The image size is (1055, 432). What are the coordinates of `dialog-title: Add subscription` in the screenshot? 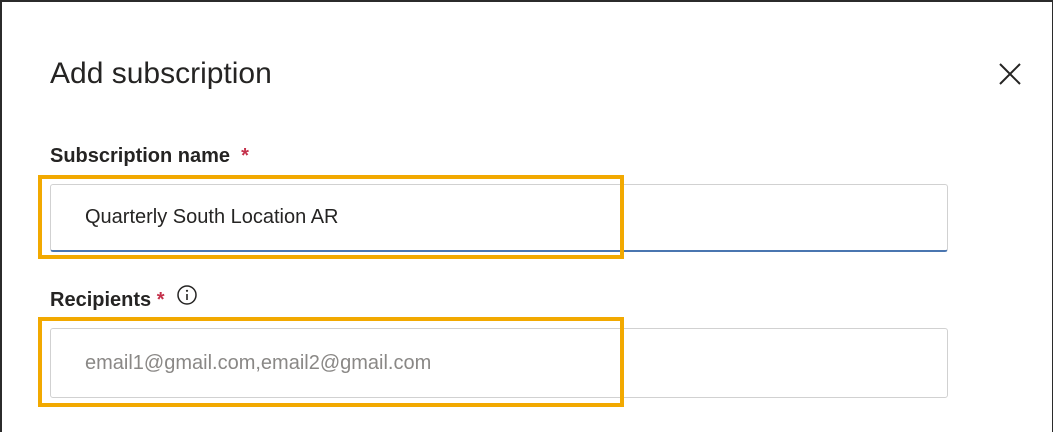 It's located at (161, 73).